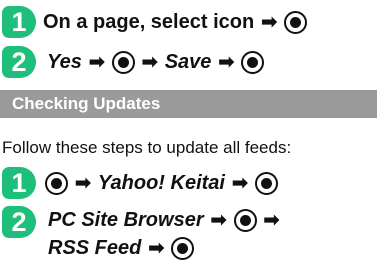 The width and height of the screenshot is (377, 263). I want to click on step-1-bottom: 1 ➡ Yahoo! Keitai ➡, so click(140, 183).